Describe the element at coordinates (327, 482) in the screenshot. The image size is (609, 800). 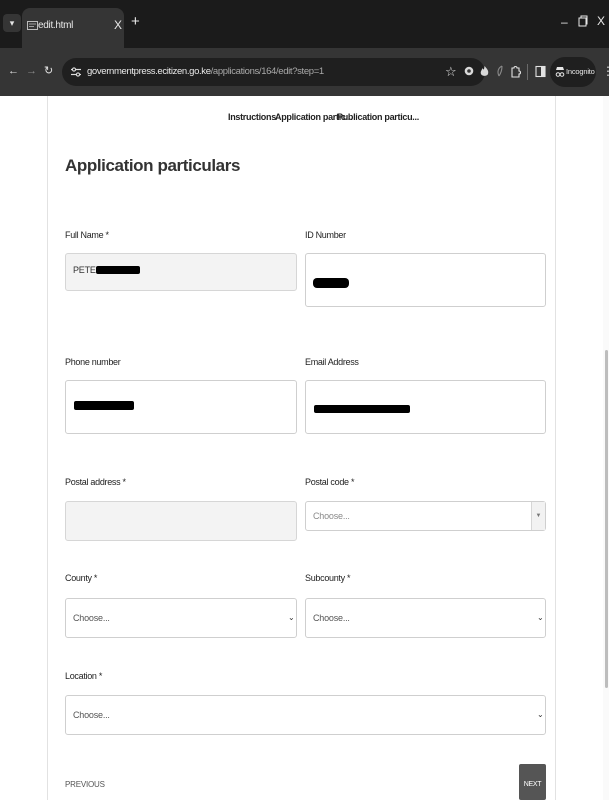
I see `postal-code-label-text: Postal code` at that location.